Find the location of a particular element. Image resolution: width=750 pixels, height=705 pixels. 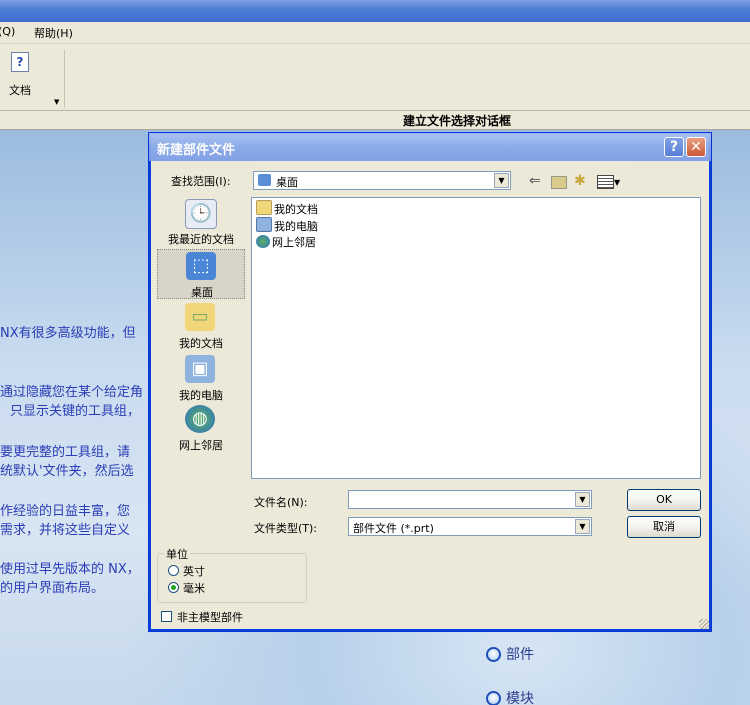

toolbar: ? 文档 ▼ is located at coordinates (375, 77).